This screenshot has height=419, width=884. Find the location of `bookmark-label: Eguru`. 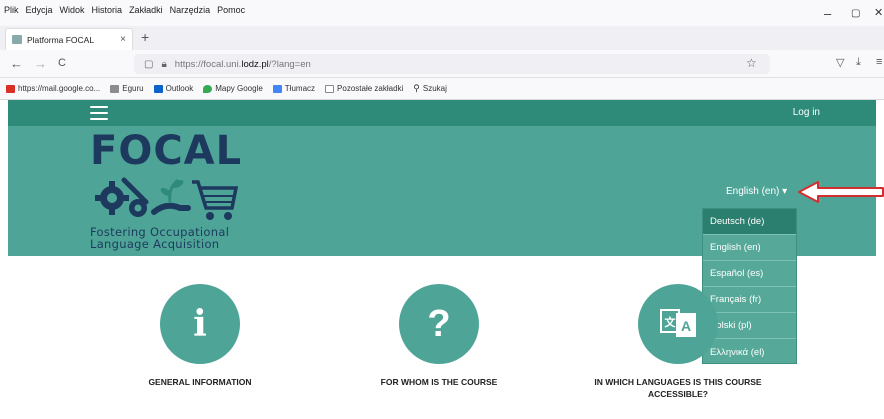

bookmark-label: Eguru is located at coordinates (133, 88).